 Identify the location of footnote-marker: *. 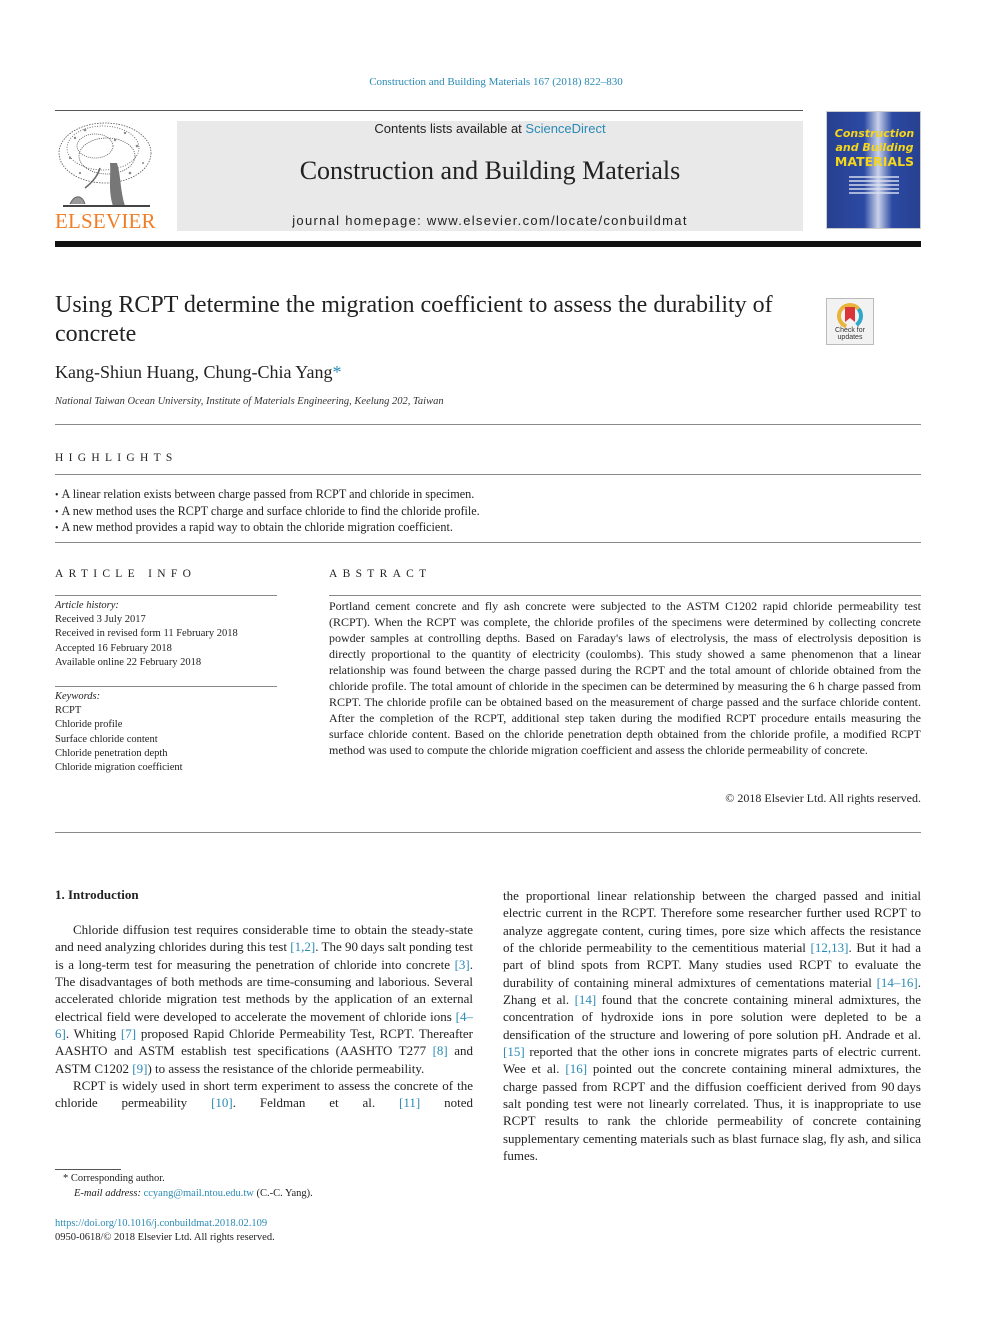
(66, 1178).